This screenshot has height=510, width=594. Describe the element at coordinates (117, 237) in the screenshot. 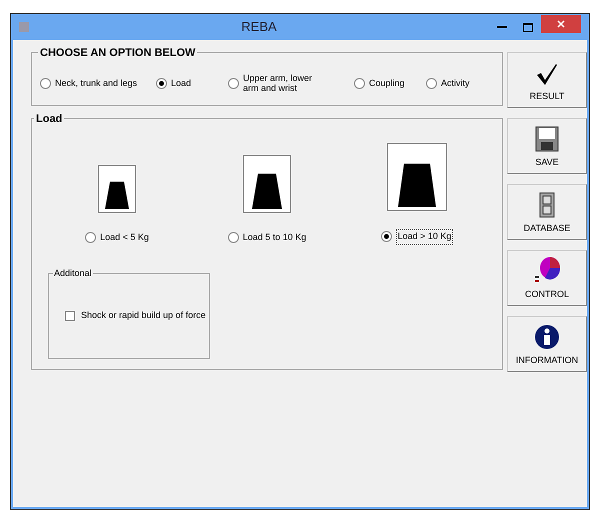

I see `load-radio: Load < 5 Kg` at that location.